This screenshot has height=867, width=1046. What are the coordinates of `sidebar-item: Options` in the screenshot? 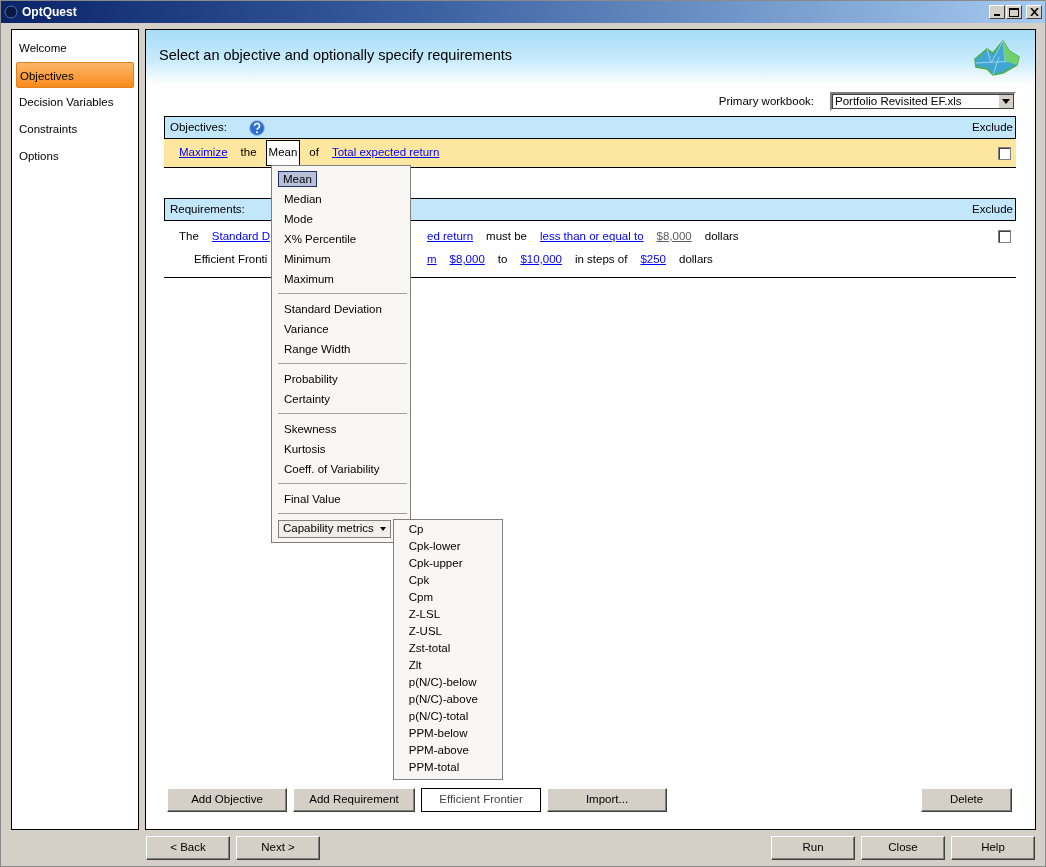 It's located at (75, 156).